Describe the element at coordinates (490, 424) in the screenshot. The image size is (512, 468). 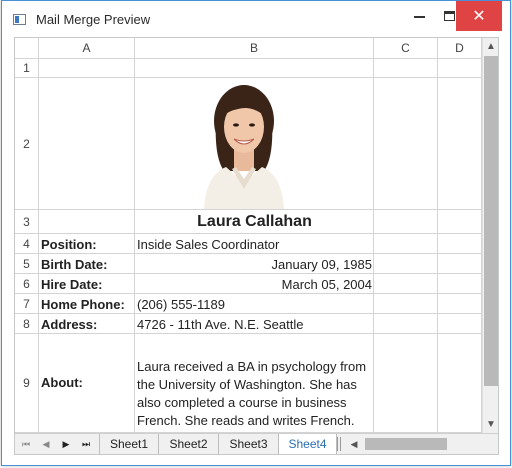
I see `scroll-down-icon: ▼` at that location.